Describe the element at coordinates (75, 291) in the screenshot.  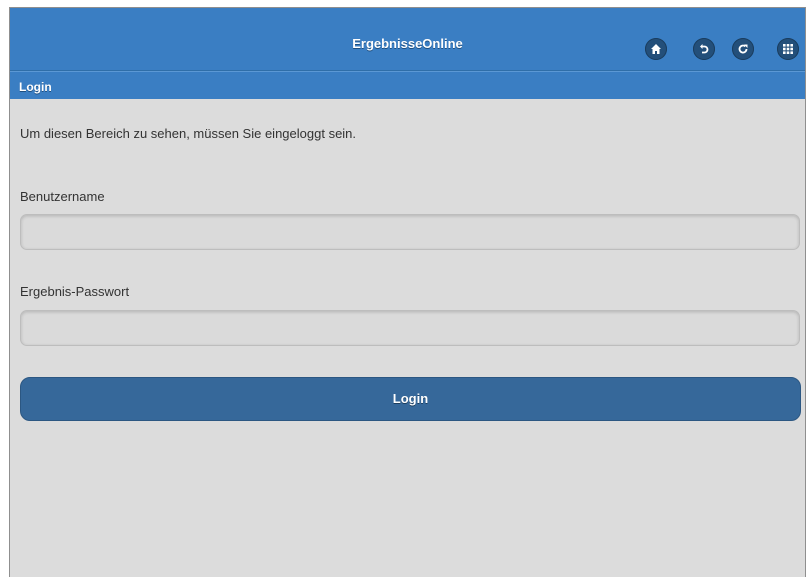
I see `password-label: Ergebnis-Passwort` at that location.